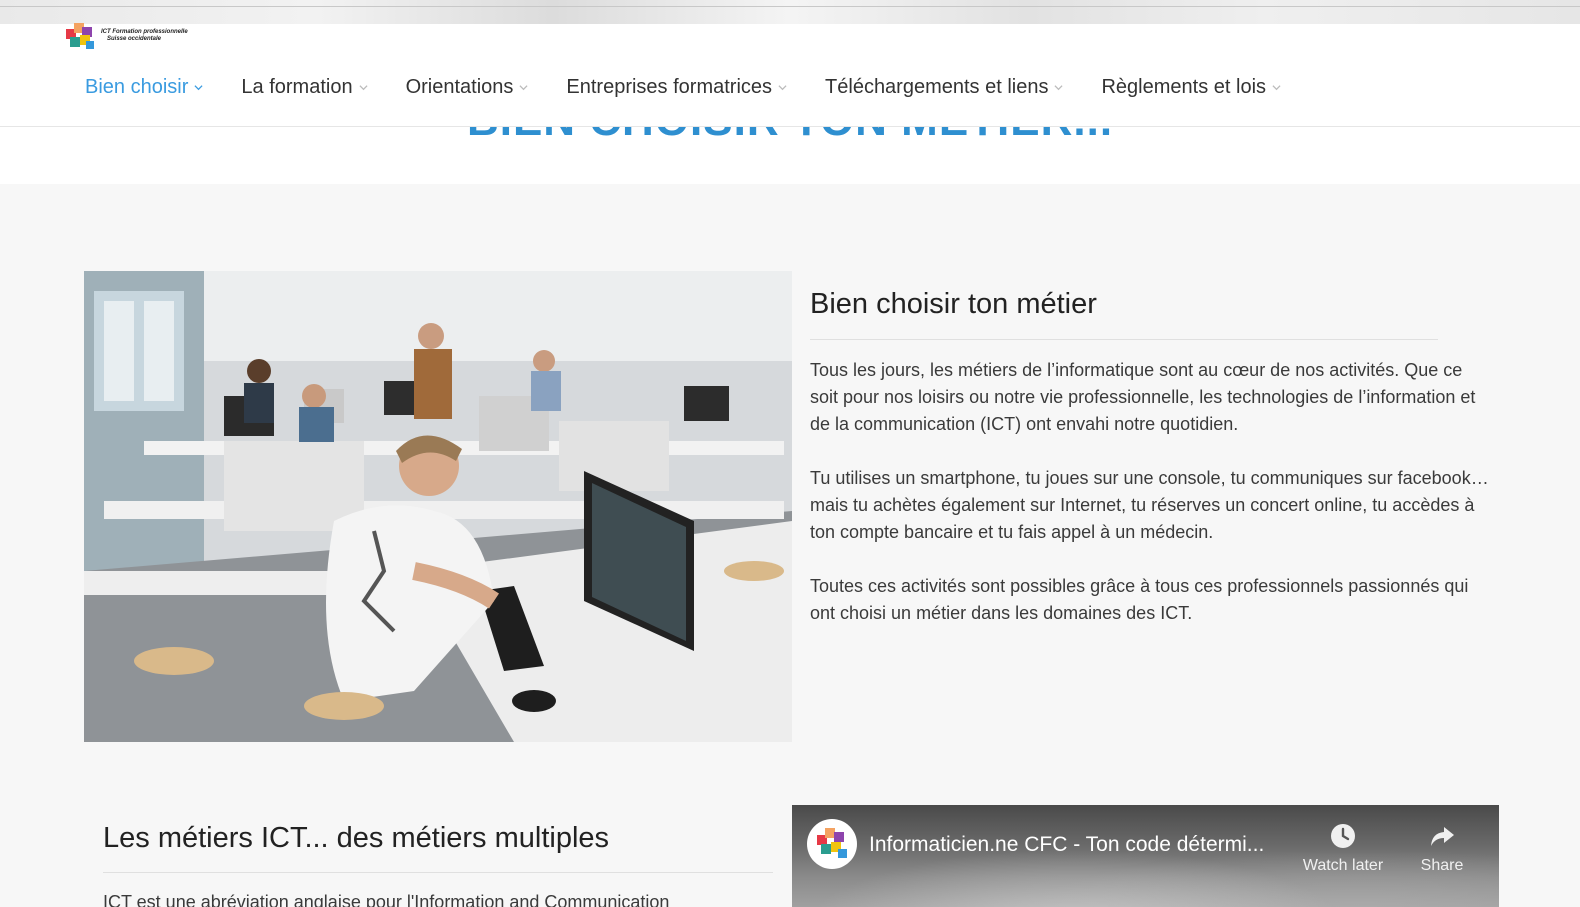 The image size is (1580, 907). I want to click on share-label: Share, so click(1442, 865).